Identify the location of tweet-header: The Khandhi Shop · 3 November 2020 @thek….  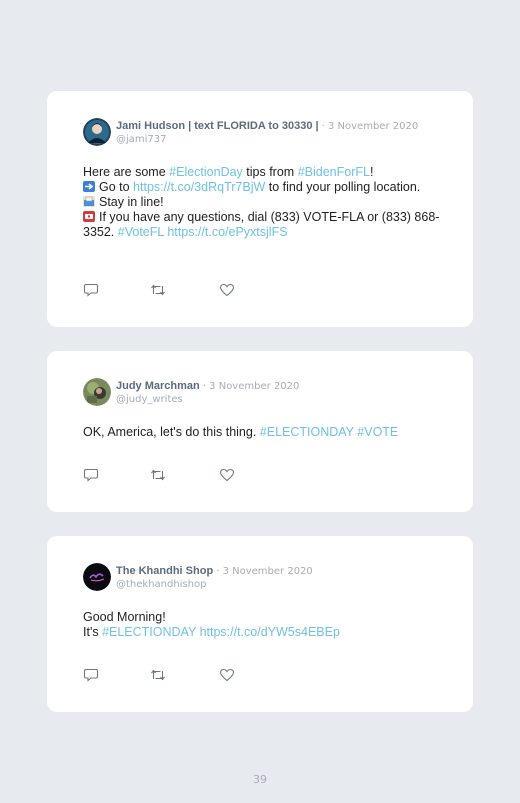
(273, 579).